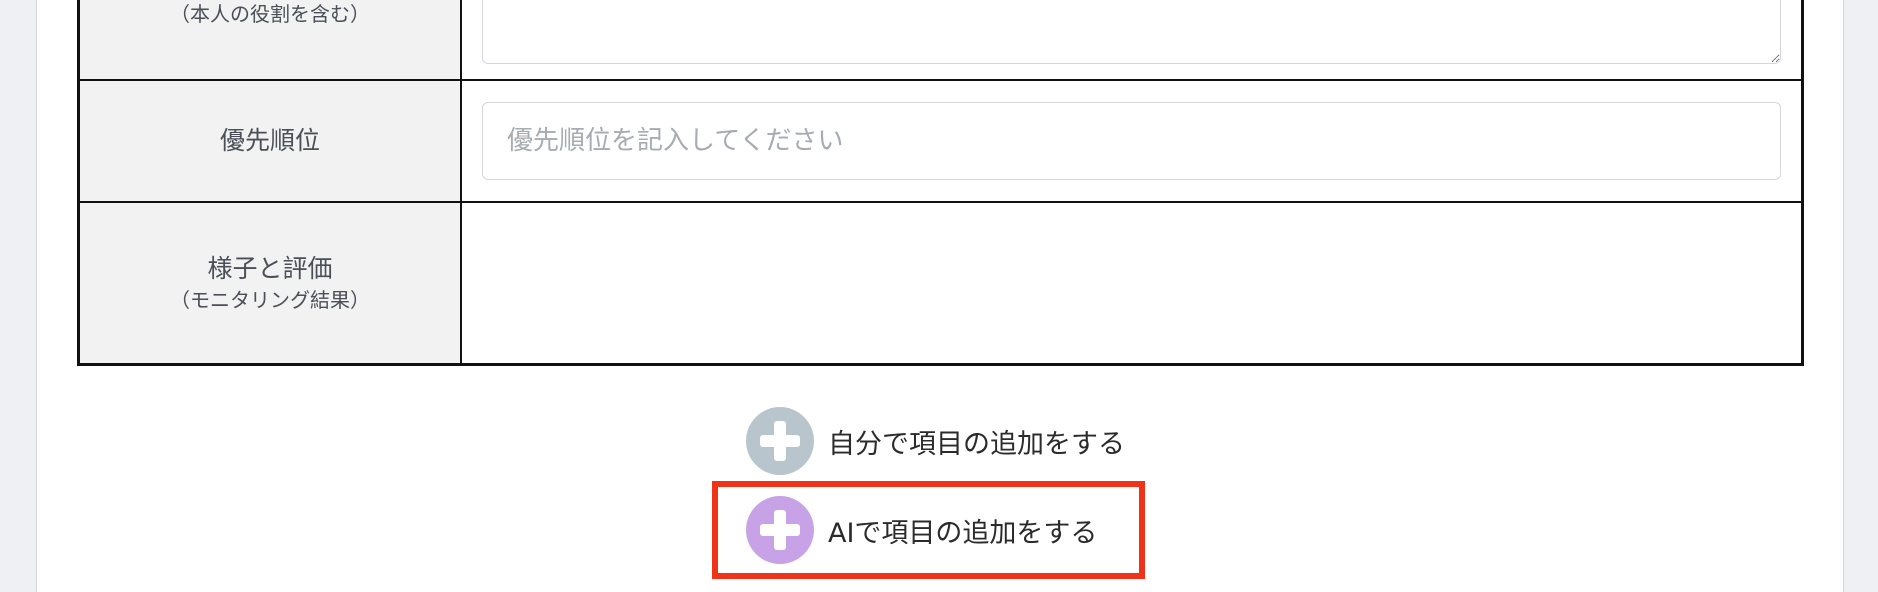 This screenshot has width=1878, height=592. I want to click on evaluation-label-cell: 様子と評価 （モニタリング結果）, so click(269, 283).